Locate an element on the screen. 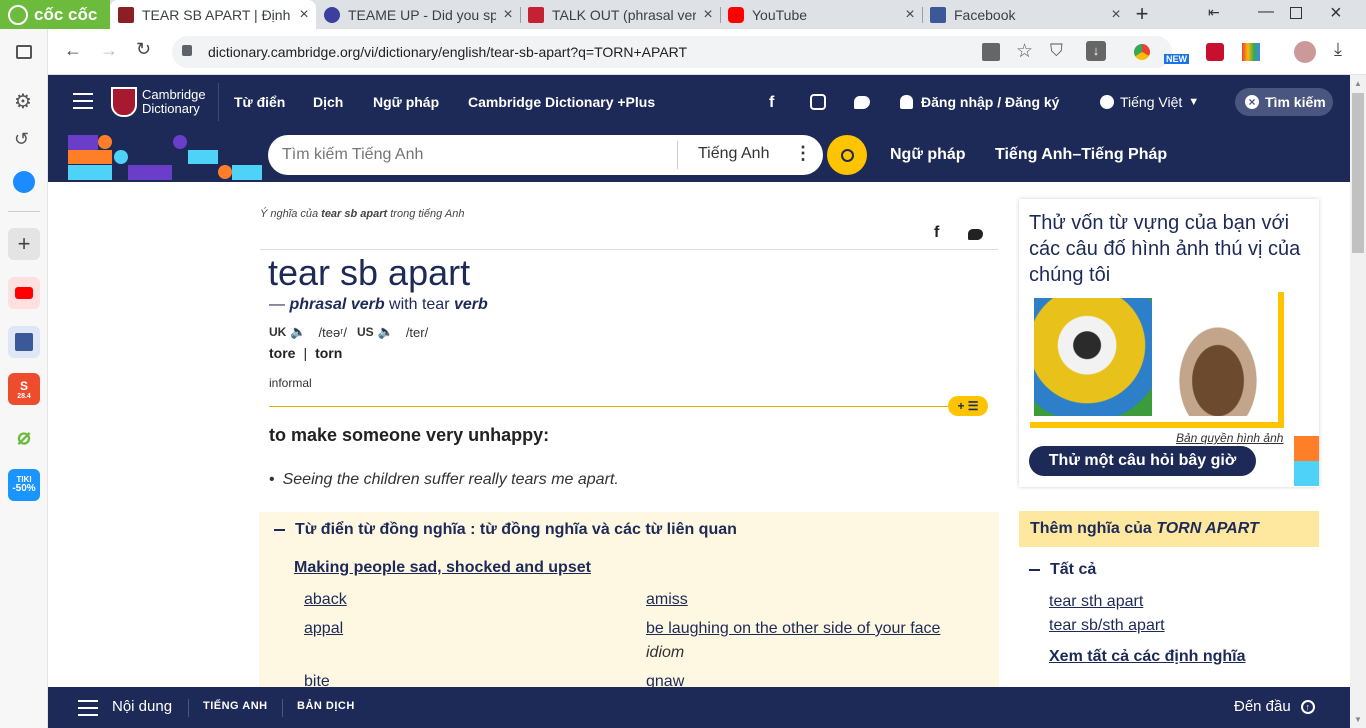  nav-plus: Cambridge Dictionary +Plus is located at coordinates (561, 102).